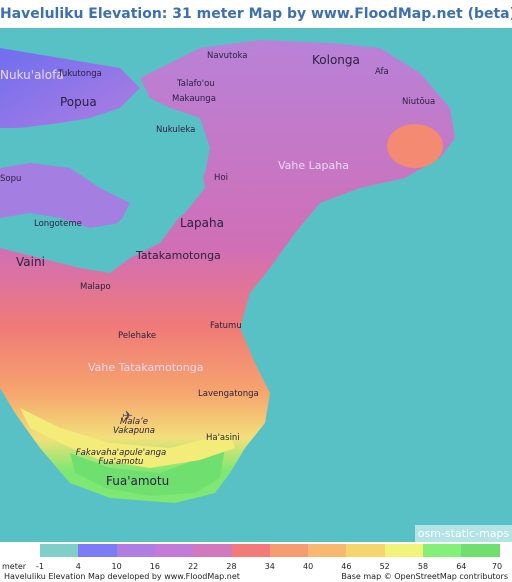 Image resolution: width=512 pixels, height=582 pixels. What do you see at coordinates (461, 566) in the screenshot?
I see `legend-tick-label: 64` at bounding box center [461, 566].